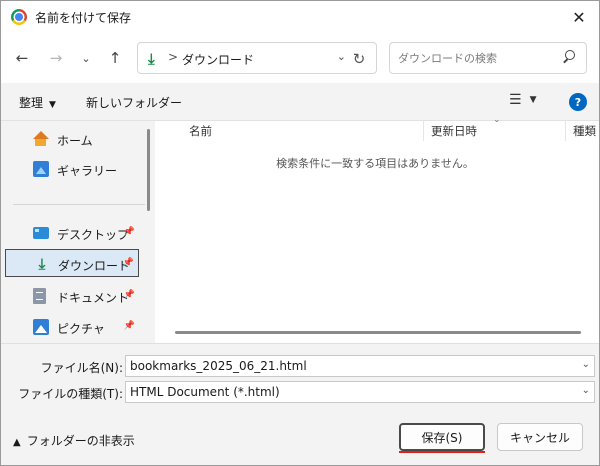 Image resolution: width=600 pixels, height=466 pixels. I want to click on sidebar-item-pictures: ピクチャ 📌, so click(72, 327).